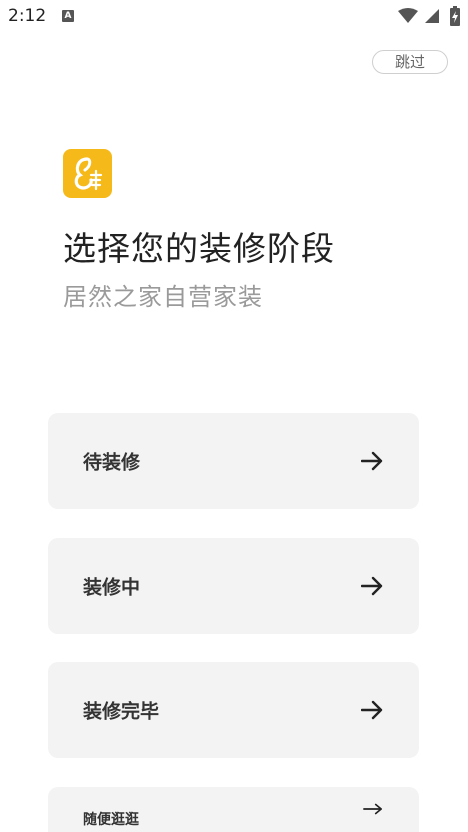 The height and width of the screenshot is (832, 468). What do you see at coordinates (233, 461) in the screenshot?
I see `option-card-pre-renovation: 待装修` at bounding box center [233, 461].